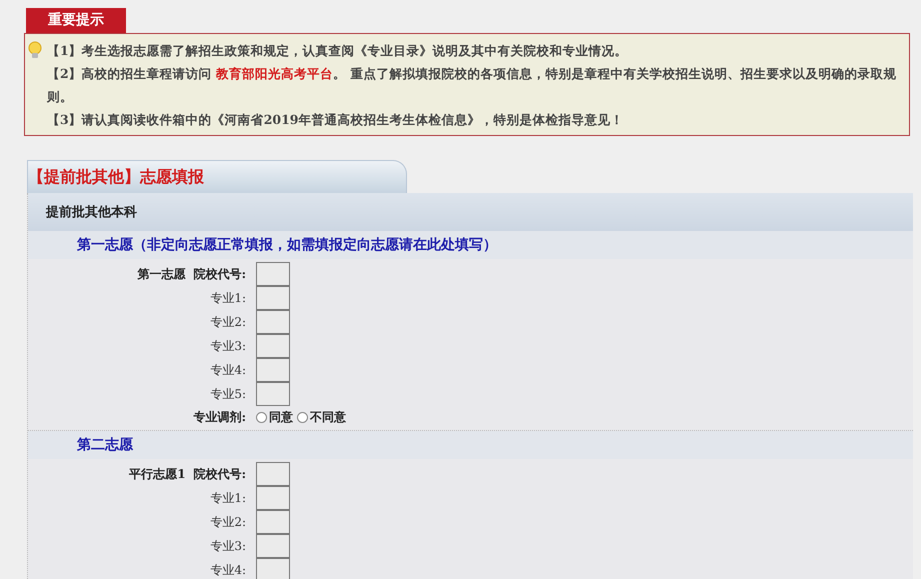 This screenshot has height=579, width=921. Describe the element at coordinates (328, 417) in the screenshot. I see `option-label: 不同意` at that location.